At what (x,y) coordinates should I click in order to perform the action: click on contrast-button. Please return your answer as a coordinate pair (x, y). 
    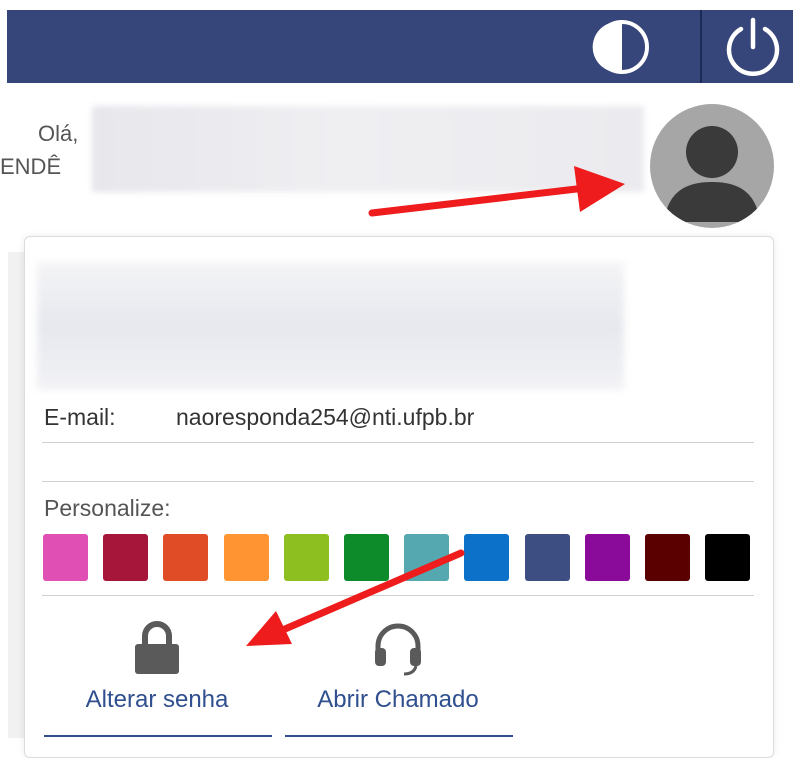
    Looking at the image, I should click on (622, 46).